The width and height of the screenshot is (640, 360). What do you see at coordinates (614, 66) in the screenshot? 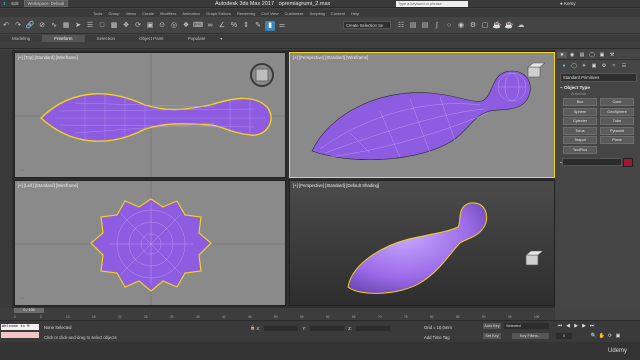
I see `space-warps-icon: ≈` at bounding box center [614, 66].